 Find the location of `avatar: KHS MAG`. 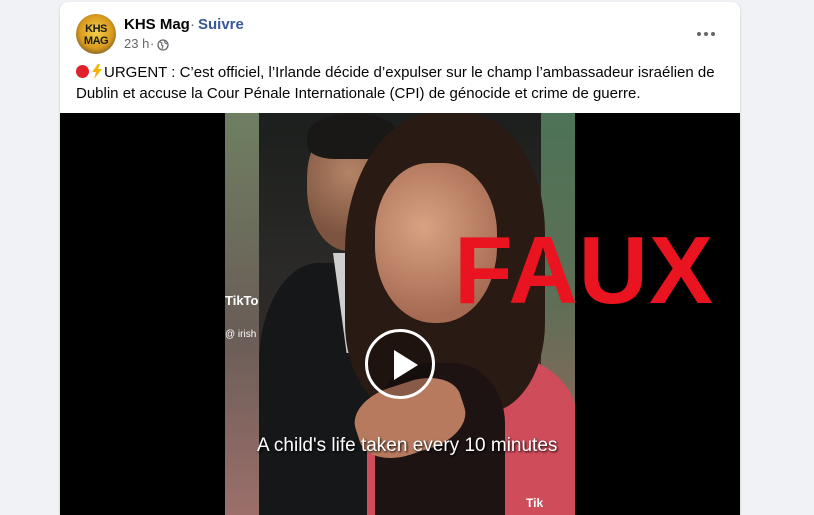

avatar: KHS MAG is located at coordinates (96, 34).